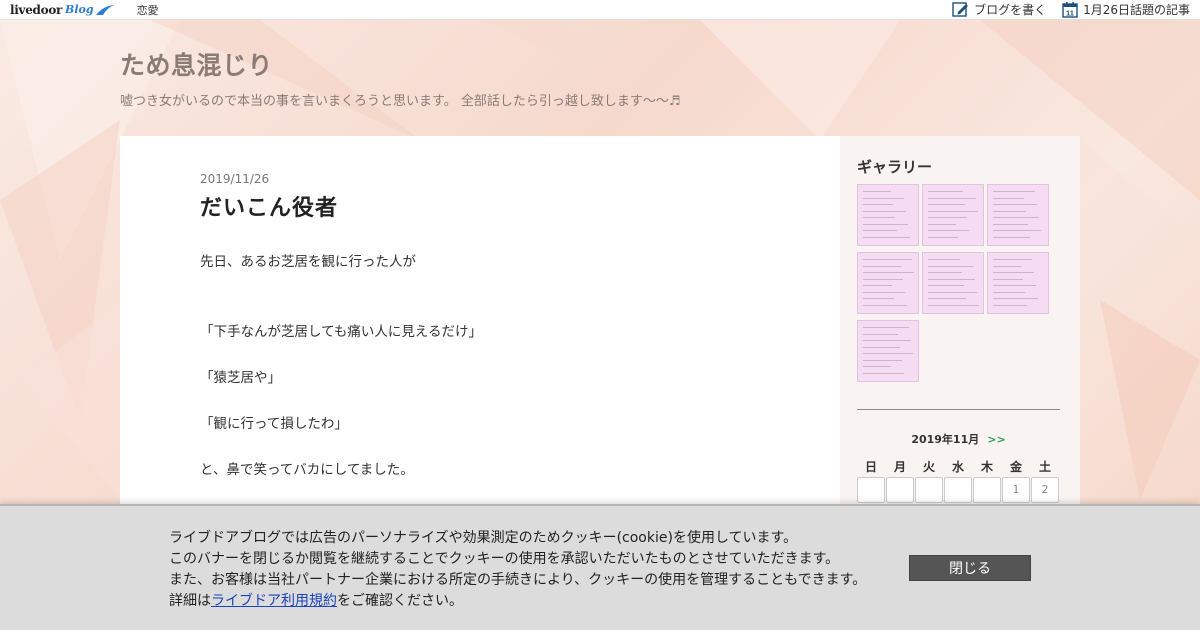 The image size is (1200, 630). I want to click on calendar-icon: 11, so click(1070, 10).